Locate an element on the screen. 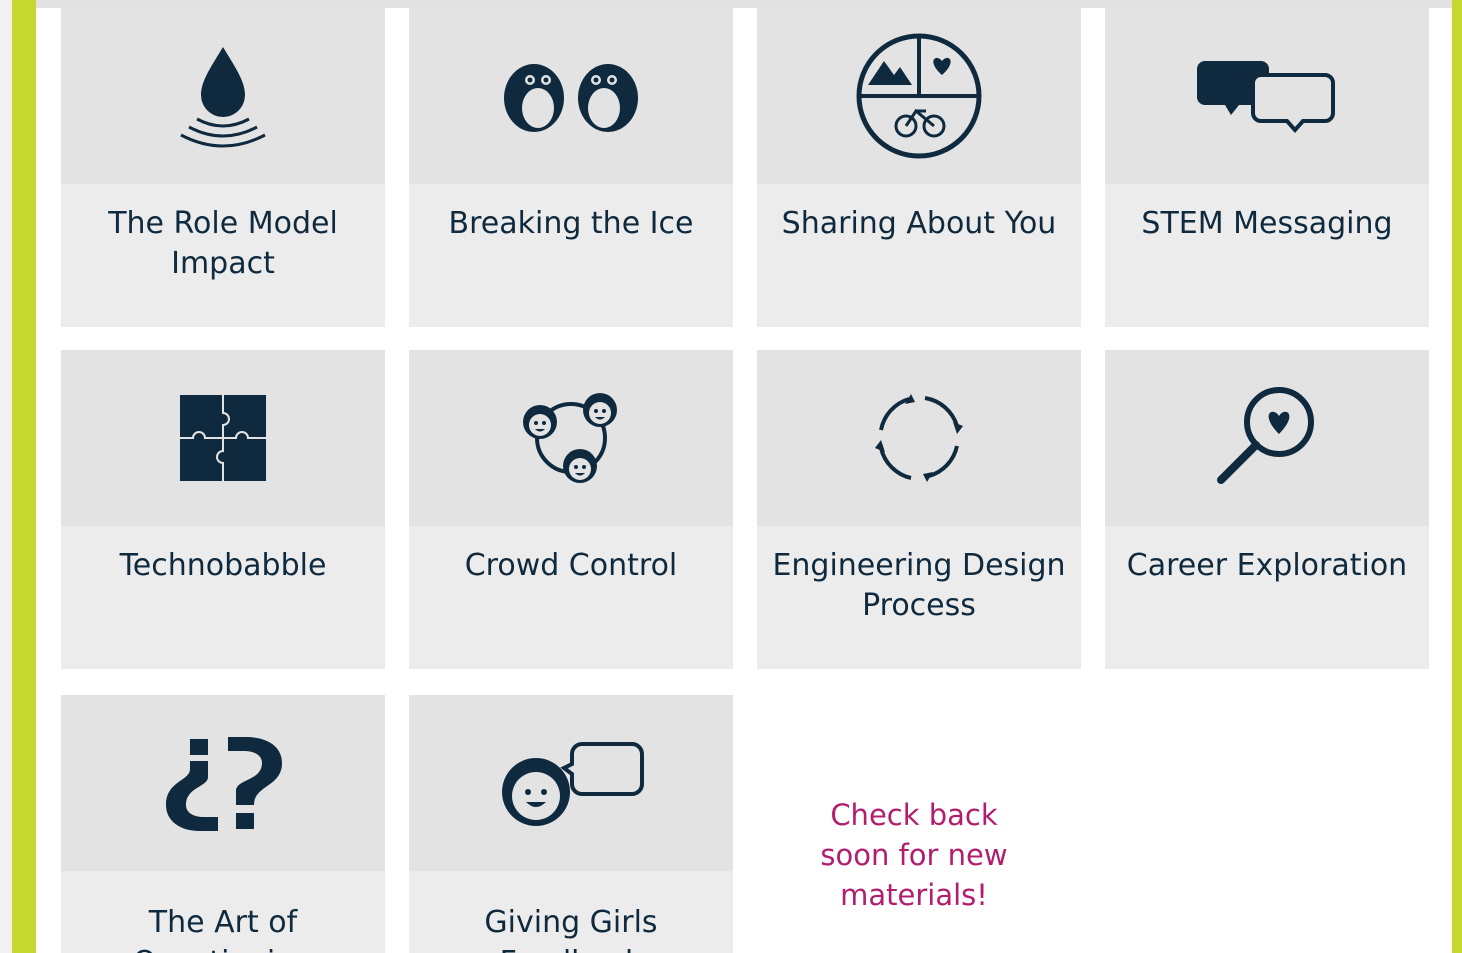 Image resolution: width=1462 pixels, height=953 pixels. card-art-of-questioning: The Art of Questioning is located at coordinates (223, 824).